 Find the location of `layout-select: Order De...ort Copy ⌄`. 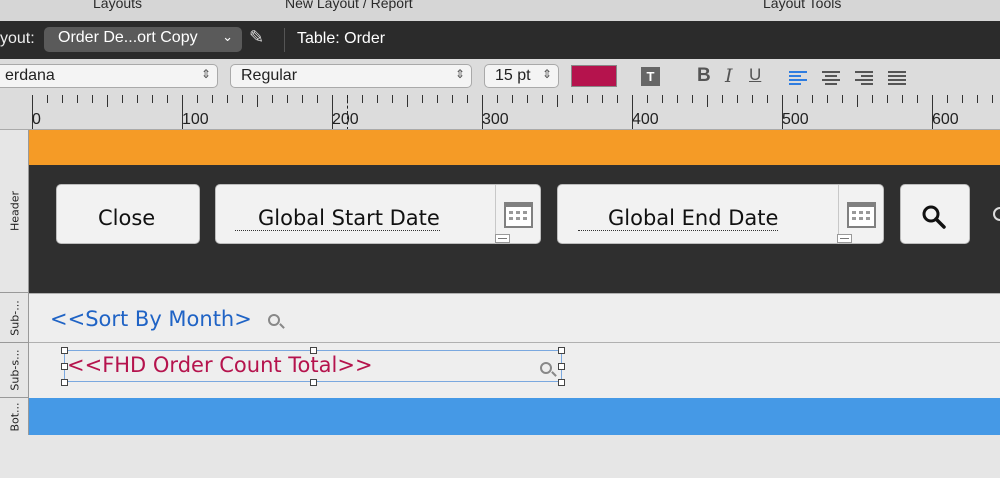

layout-select: Order De...ort Copy ⌄ is located at coordinates (143, 39).